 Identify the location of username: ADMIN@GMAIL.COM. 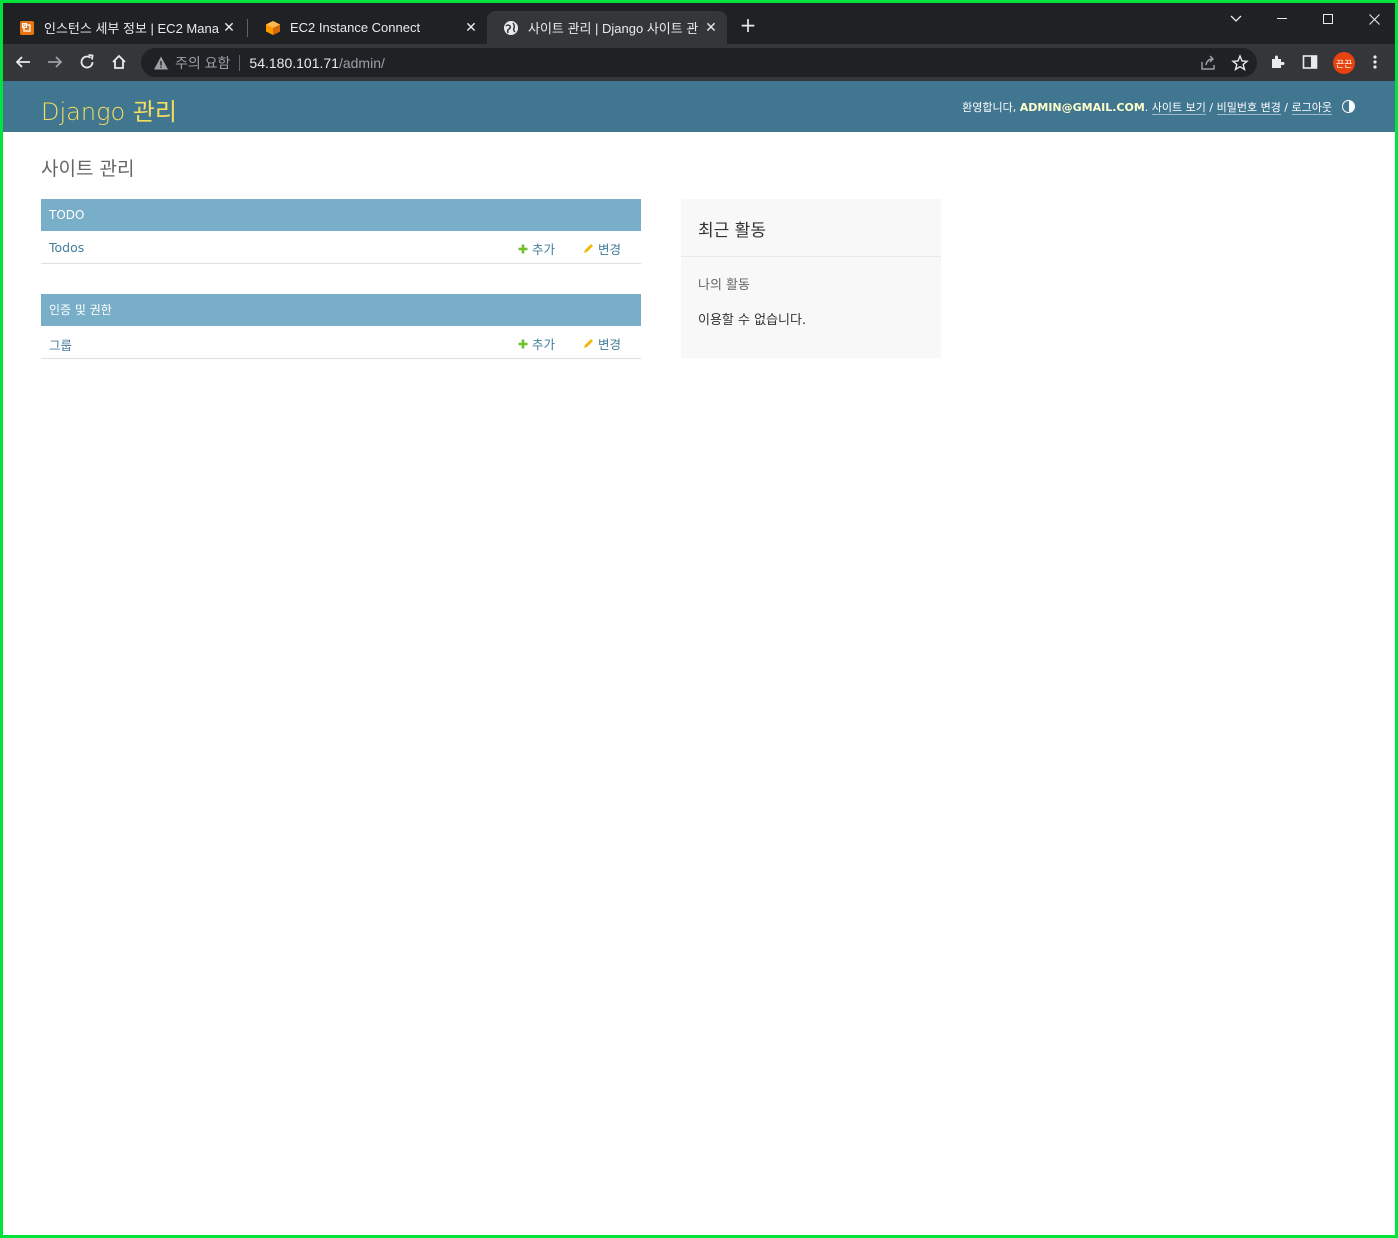
(1082, 107).